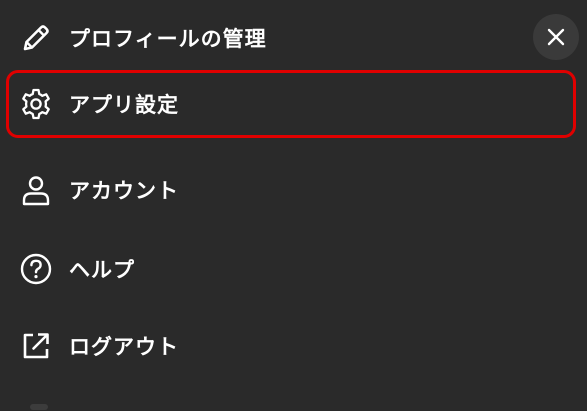 The width and height of the screenshot is (587, 411). Describe the element at coordinates (168, 39) in the screenshot. I see `menu-item-label: プロフィールの管理` at that location.